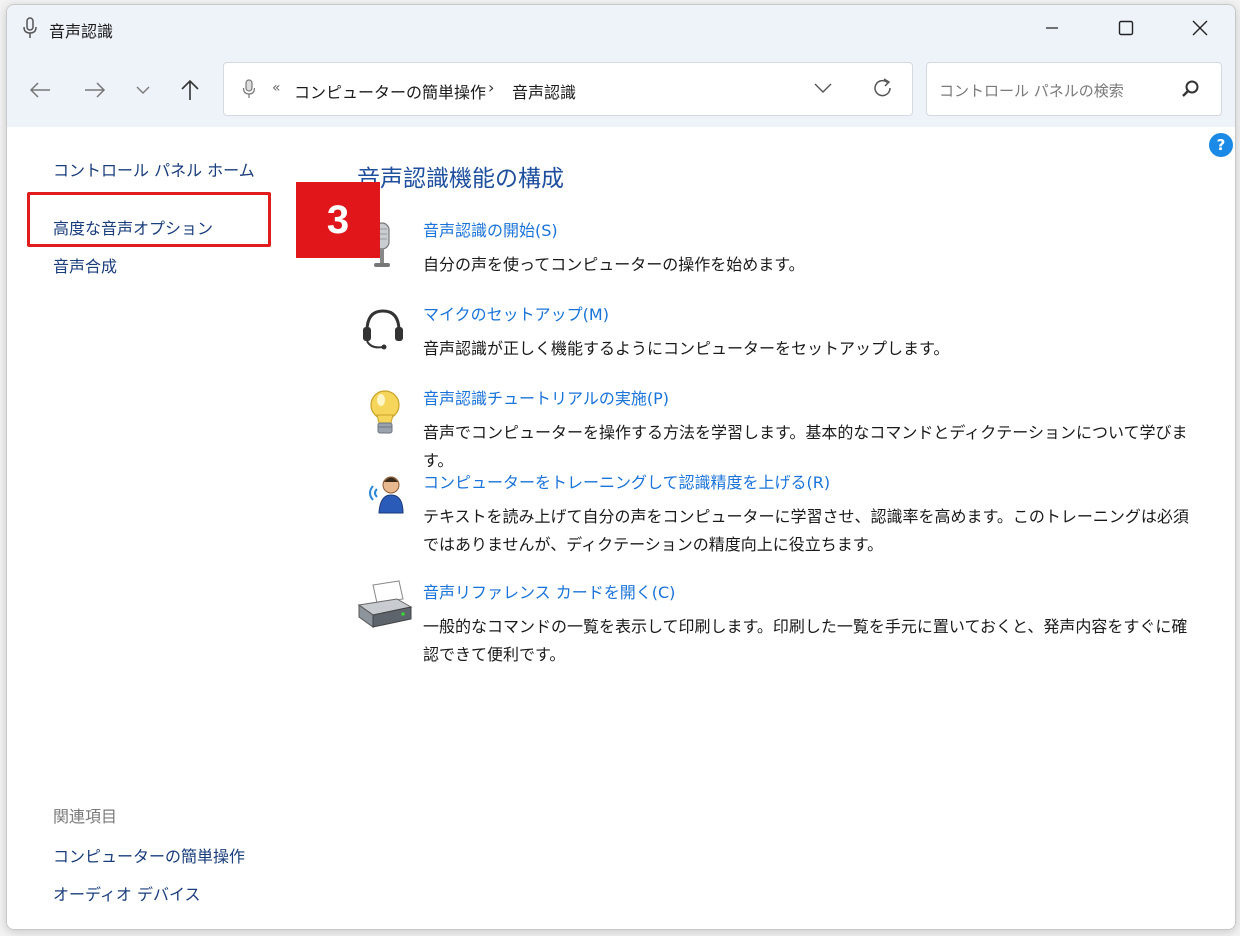 The height and width of the screenshot is (936, 1240). I want to click on task-link: マイクのセットアップ(M), so click(516, 313).